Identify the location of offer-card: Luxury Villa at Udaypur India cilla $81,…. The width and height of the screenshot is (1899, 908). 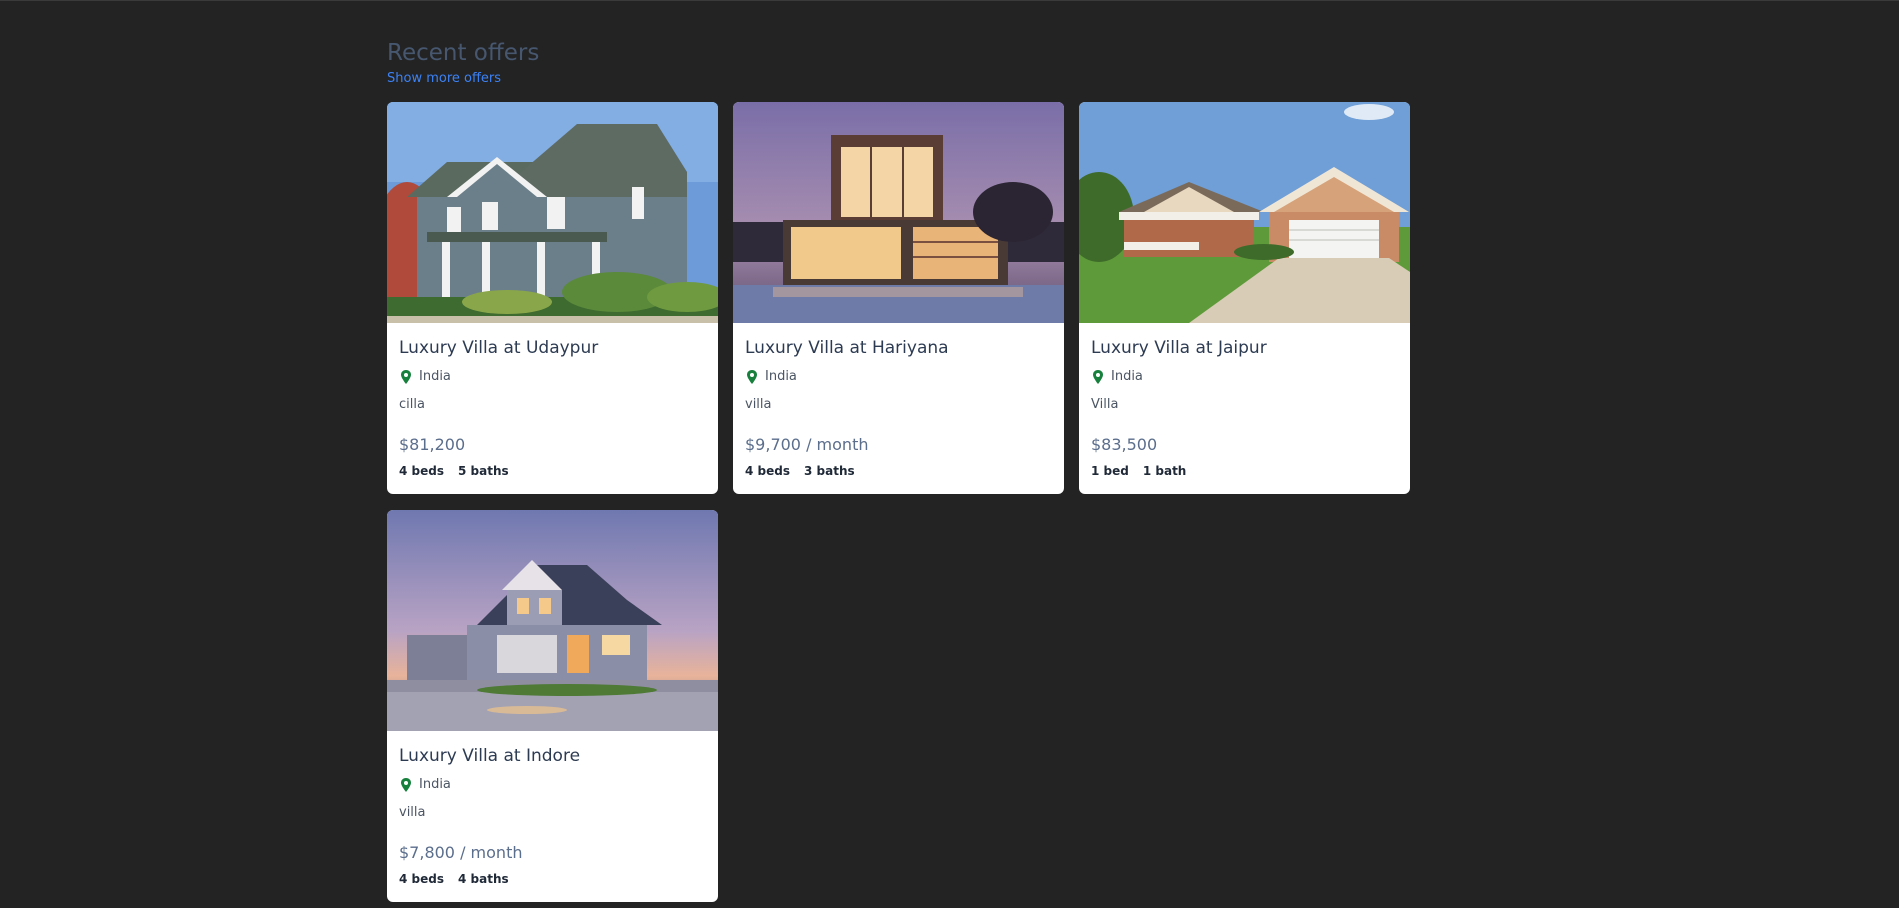
(552, 298).